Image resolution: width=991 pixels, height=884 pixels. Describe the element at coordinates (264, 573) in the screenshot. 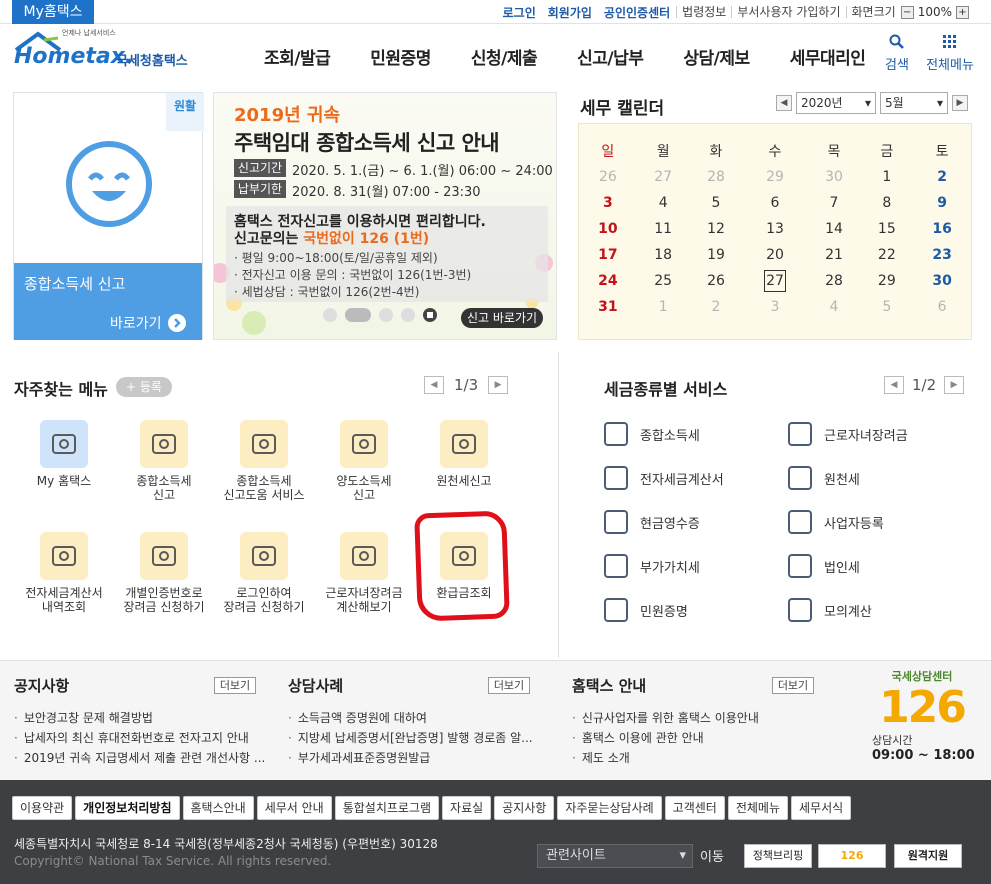

I see `frequent-menu-item: 로그인하여 장려금 신청하기` at that location.